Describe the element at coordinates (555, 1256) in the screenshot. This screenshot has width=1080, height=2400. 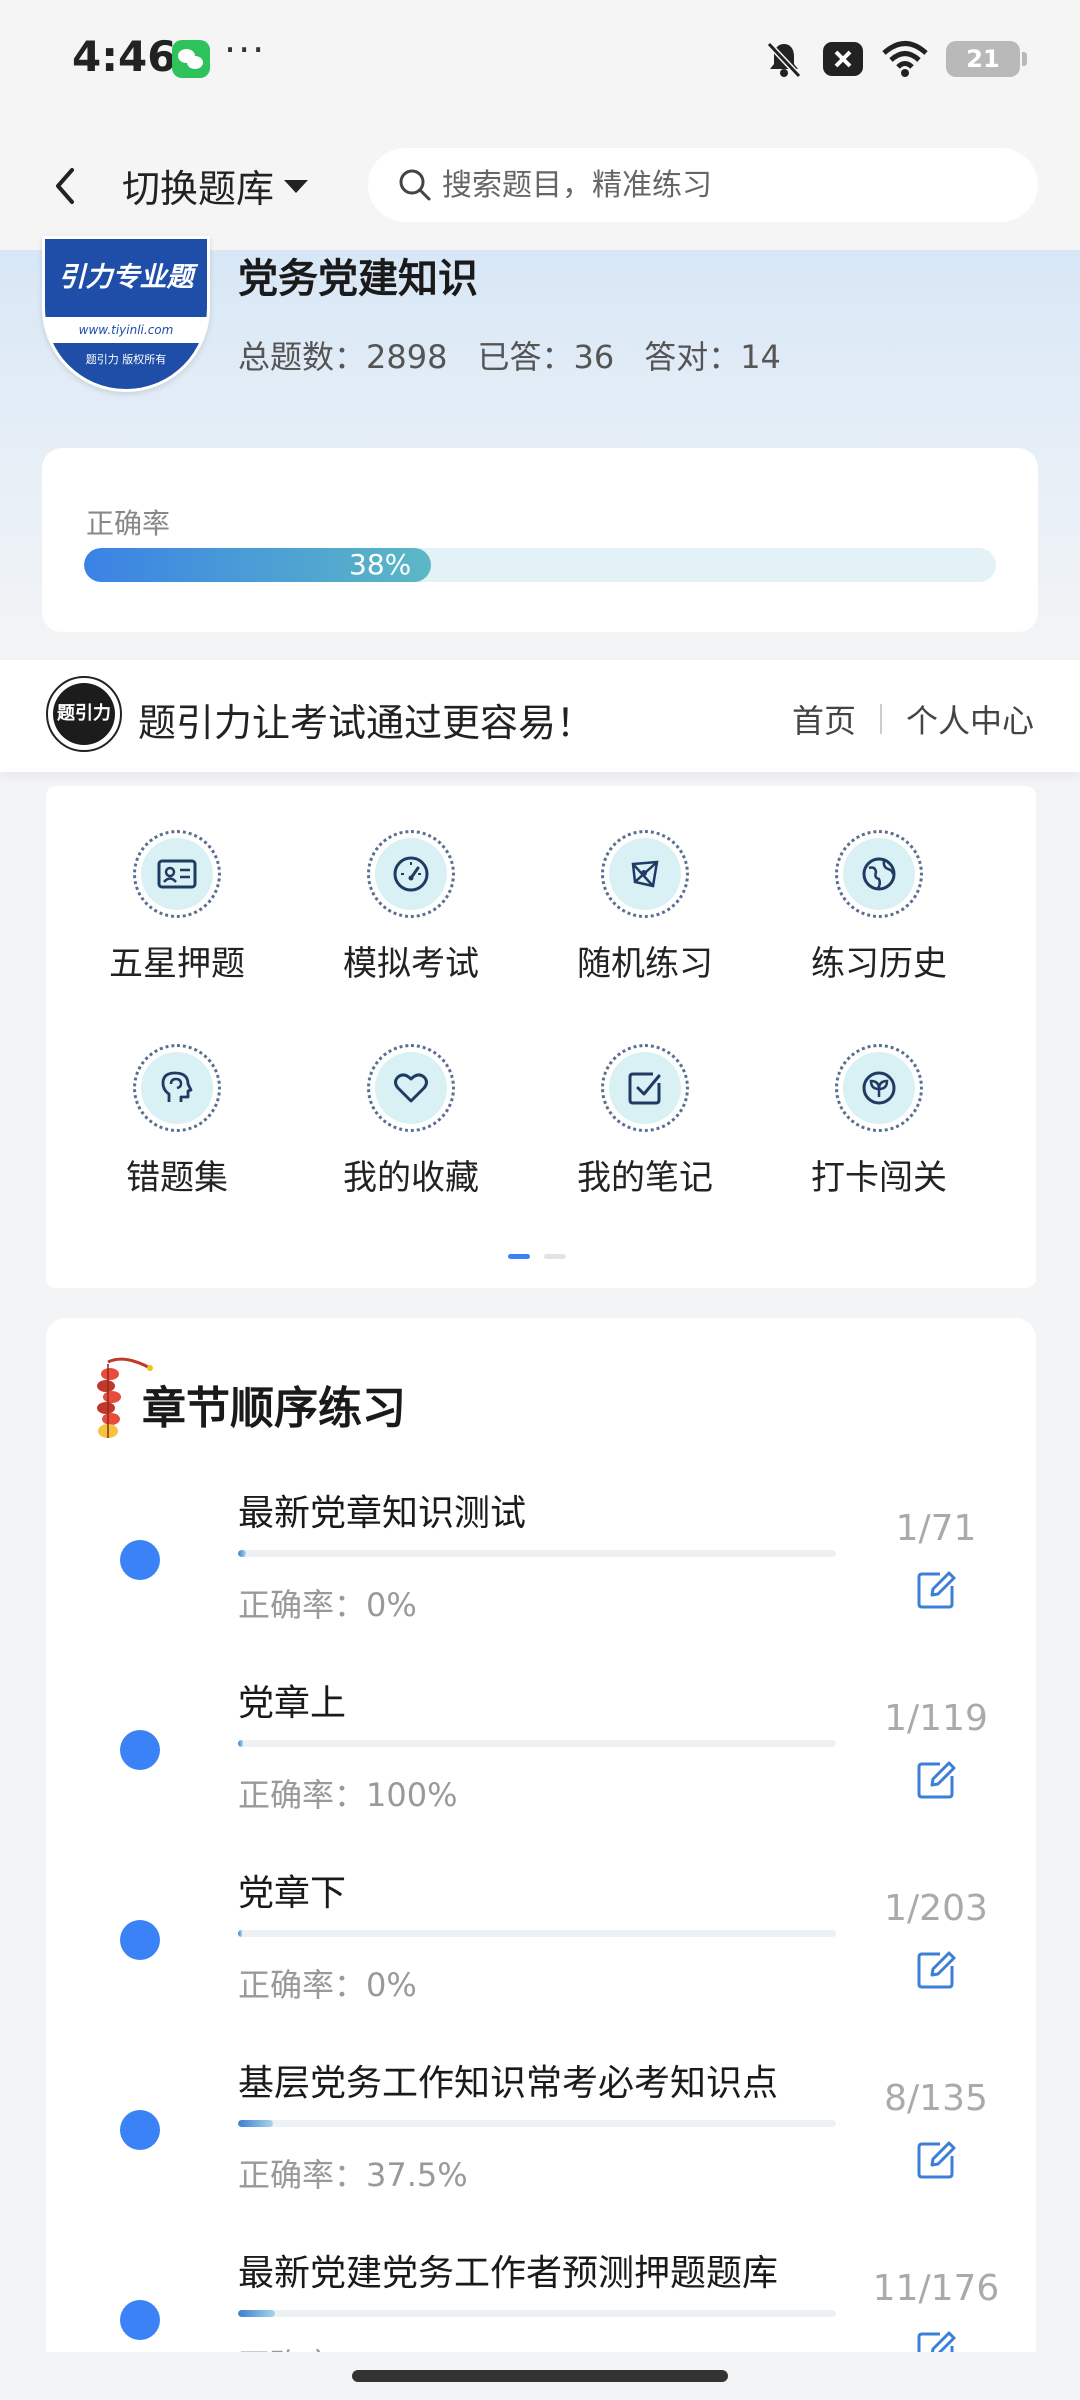
I see `page-dot` at that location.